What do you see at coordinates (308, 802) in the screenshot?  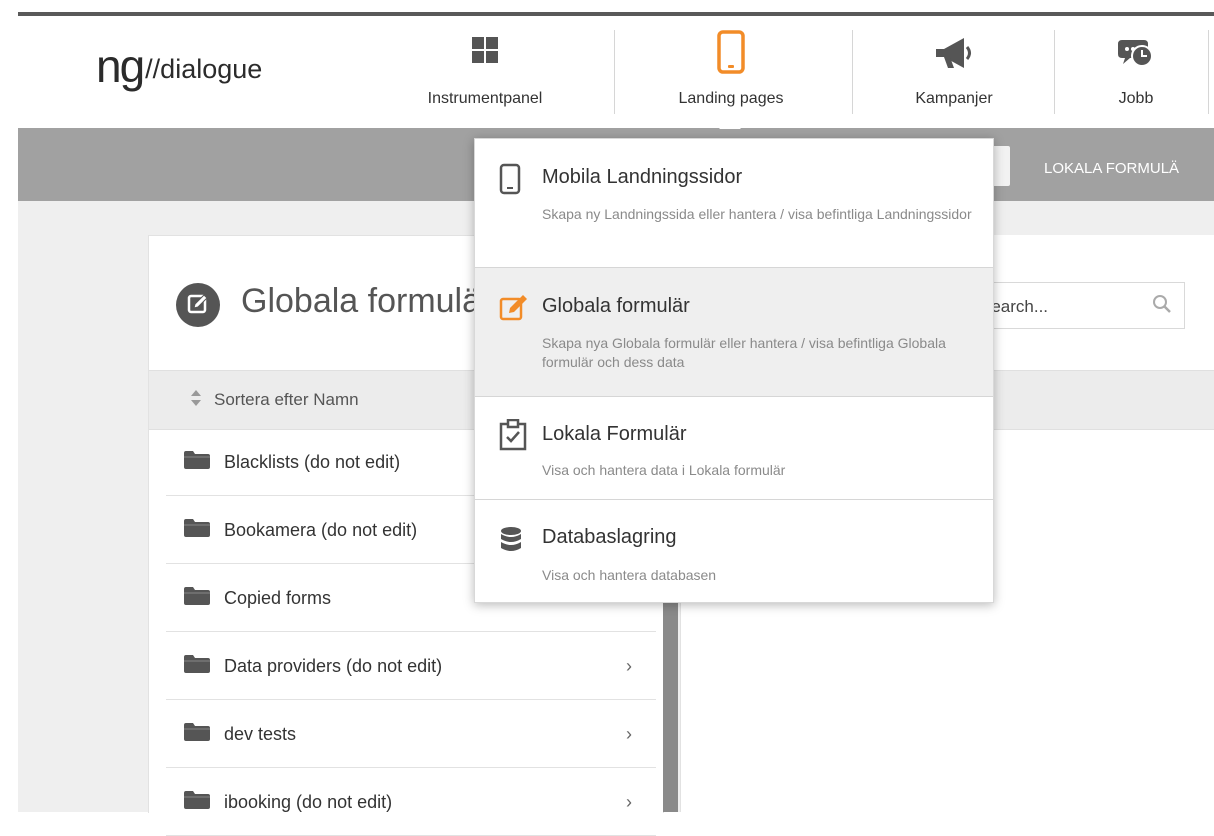 I see `folder-name: ibooking (do not edit)` at bounding box center [308, 802].